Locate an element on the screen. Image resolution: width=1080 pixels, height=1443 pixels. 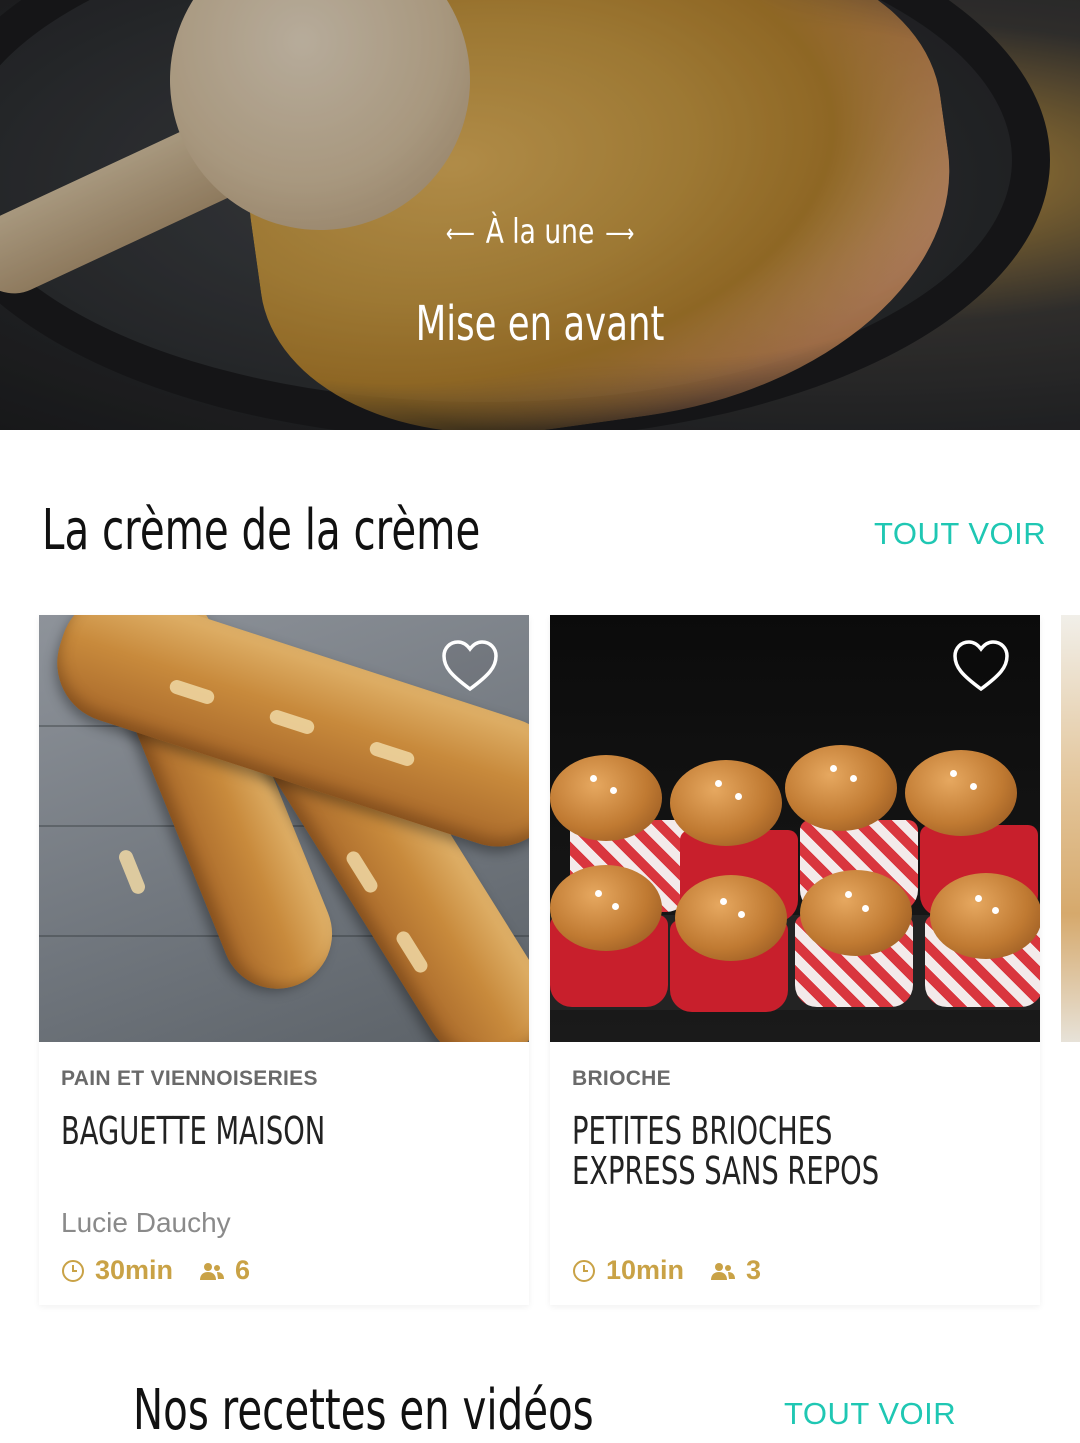
recipe-meta: 10min 3 is located at coordinates (666, 1270).